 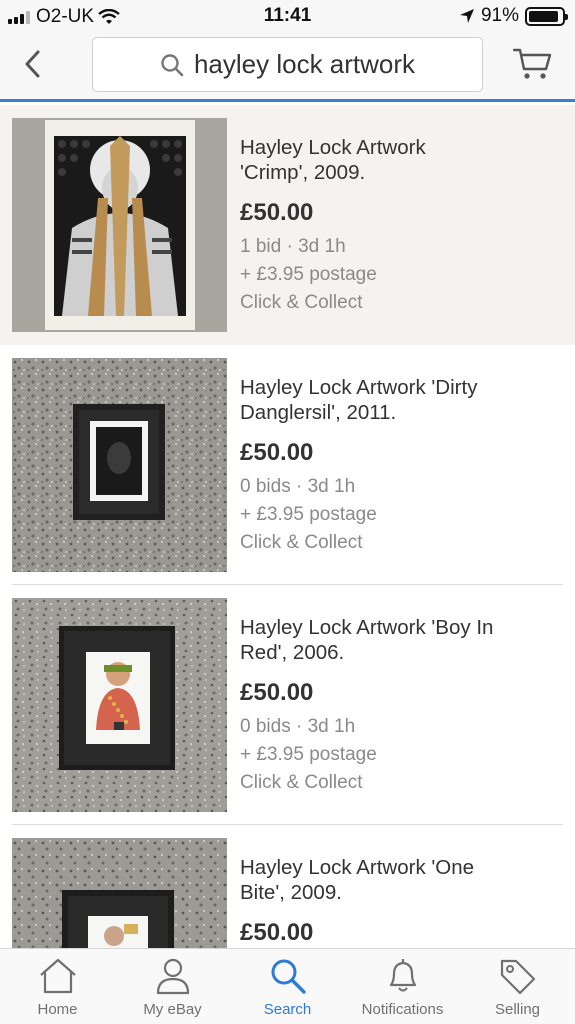 I want to click on search-header: hayley lock artwork, so click(x=287, y=67).